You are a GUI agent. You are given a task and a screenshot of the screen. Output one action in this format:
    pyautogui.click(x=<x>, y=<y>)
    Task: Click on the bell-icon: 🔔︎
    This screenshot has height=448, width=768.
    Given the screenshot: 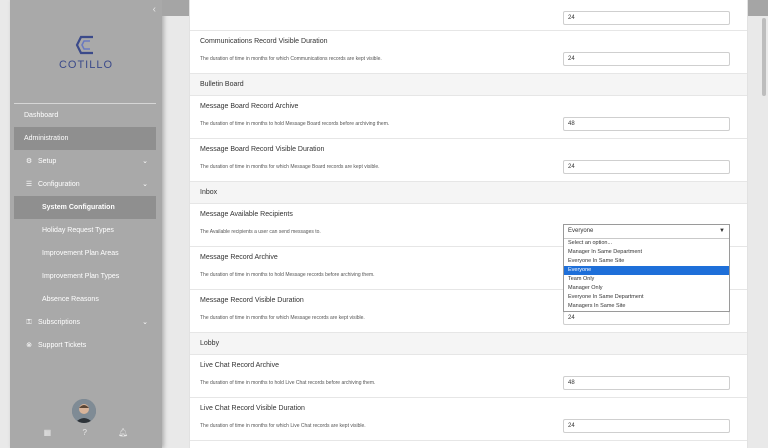 What is the action you would take?
    pyautogui.click(x=123, y=432)
    